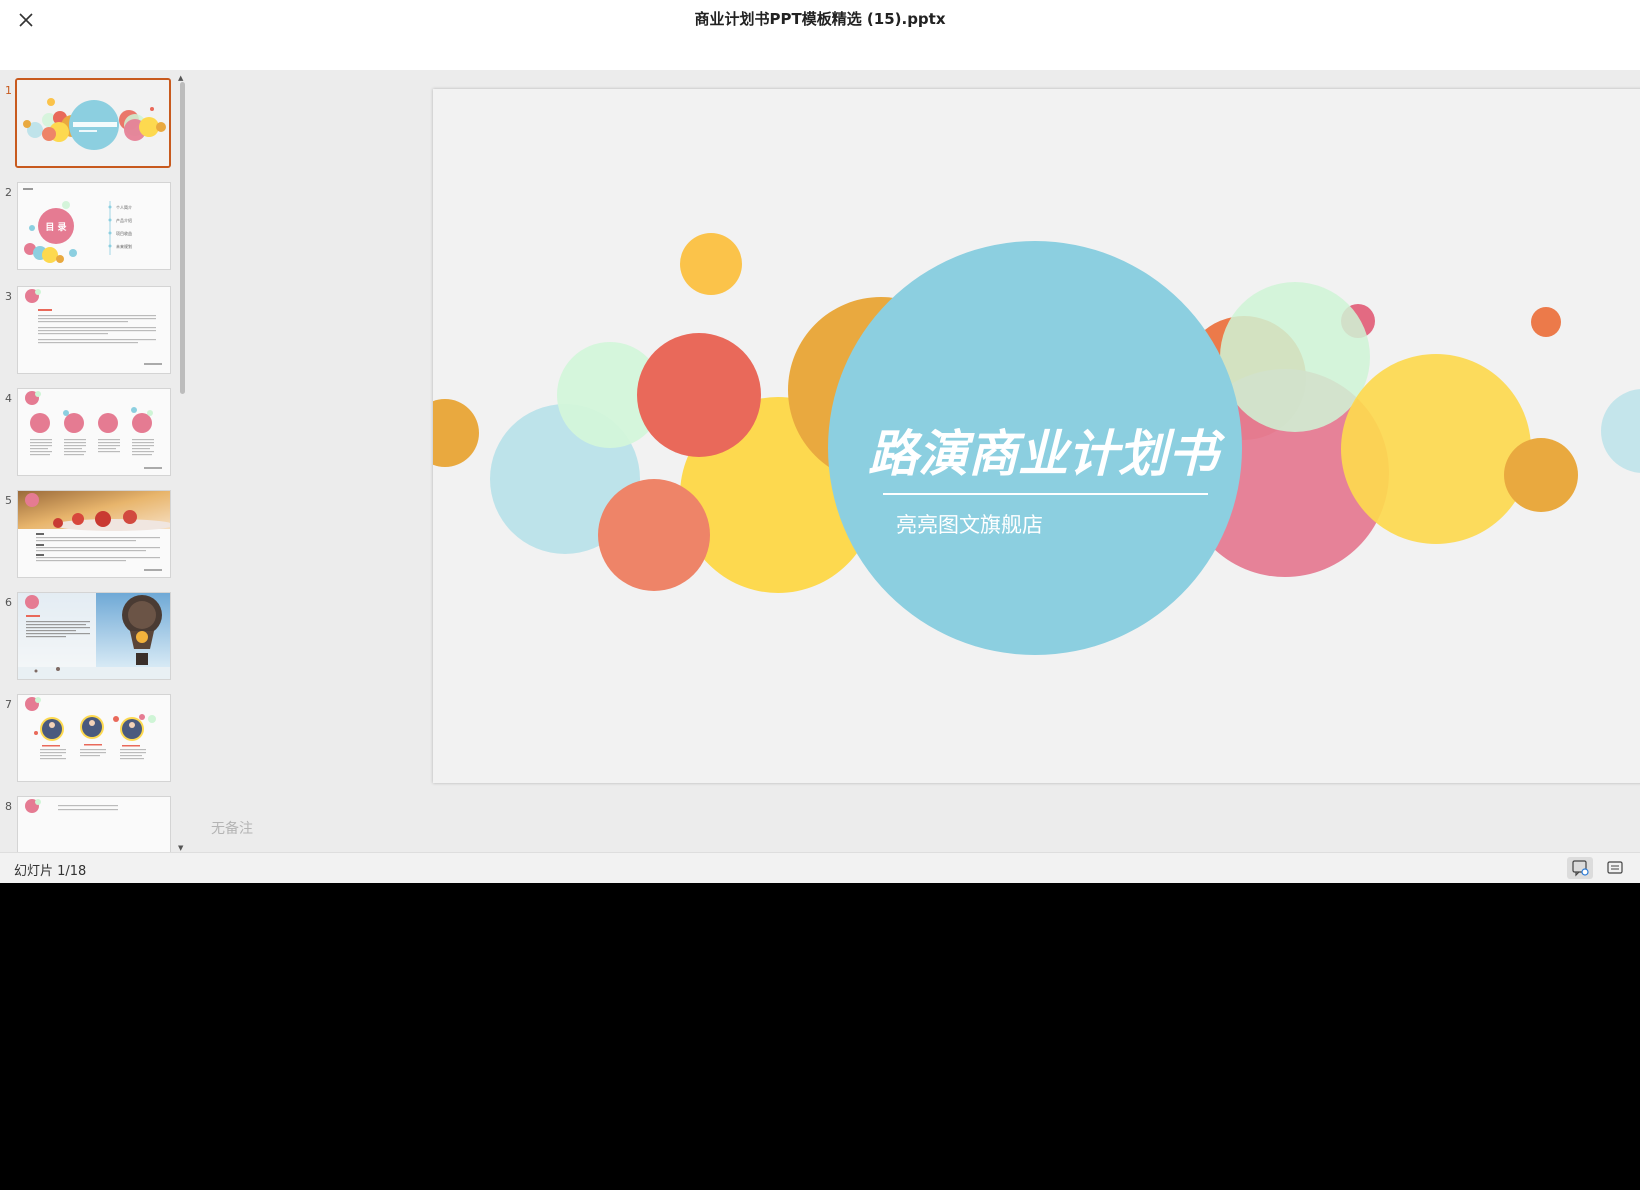 This screenshot has width=1640, height=1190. I want to click on thumbnail-row: 4, so click(88, 434).